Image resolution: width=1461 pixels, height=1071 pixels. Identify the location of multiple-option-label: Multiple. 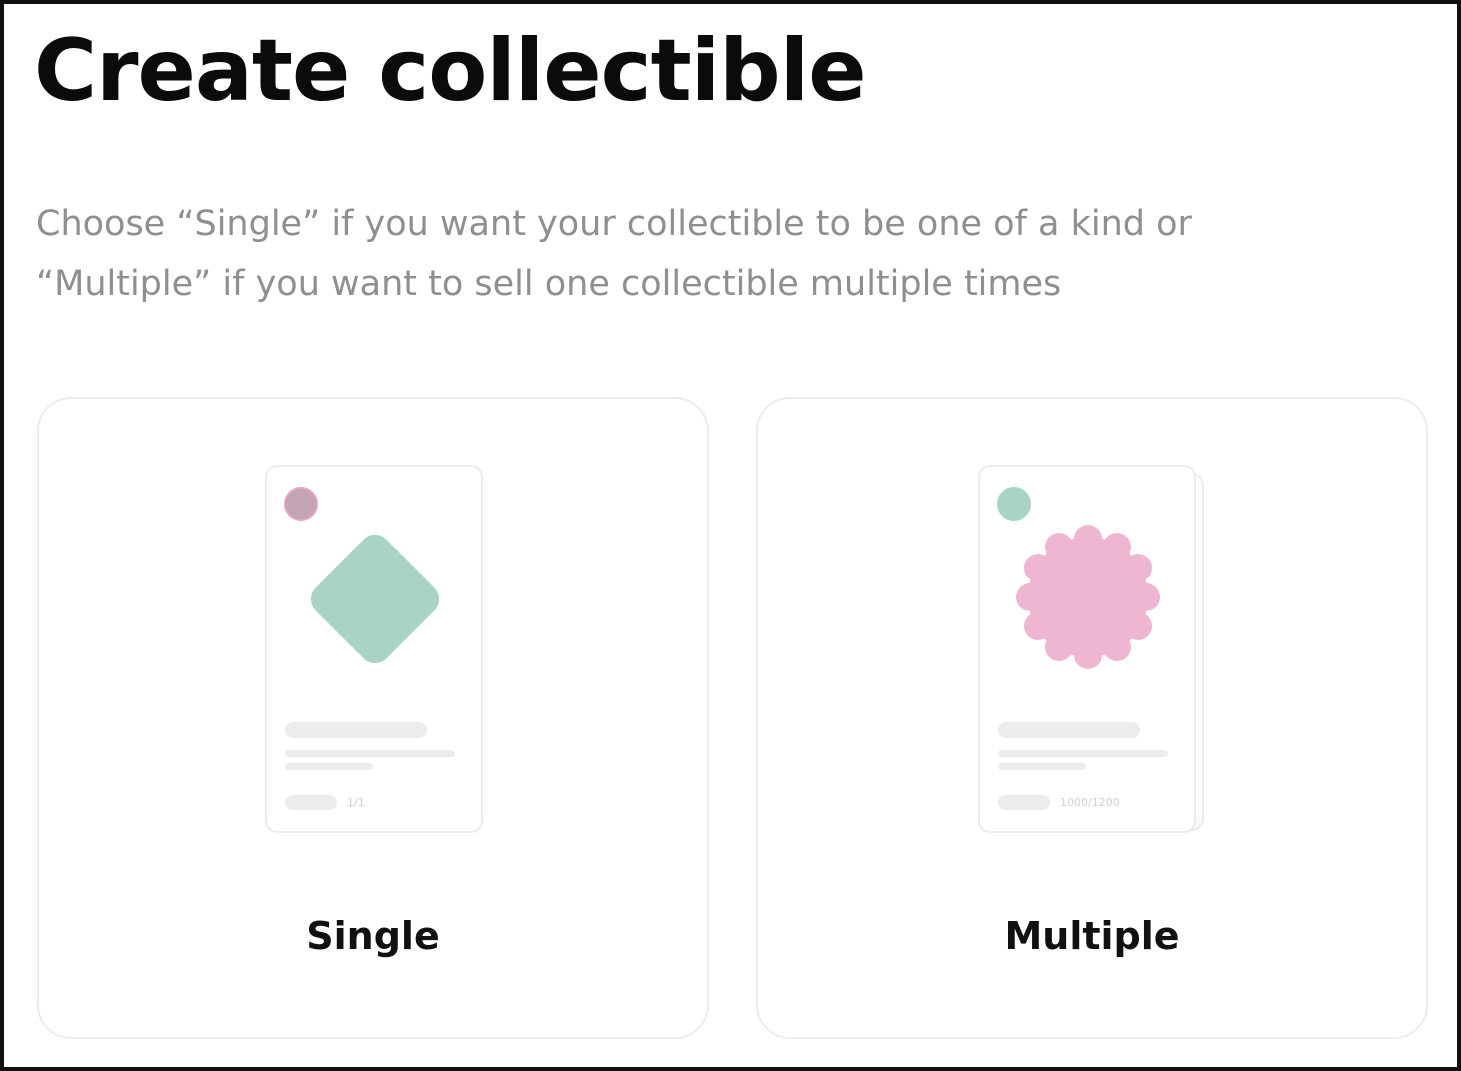
(1092, 936).